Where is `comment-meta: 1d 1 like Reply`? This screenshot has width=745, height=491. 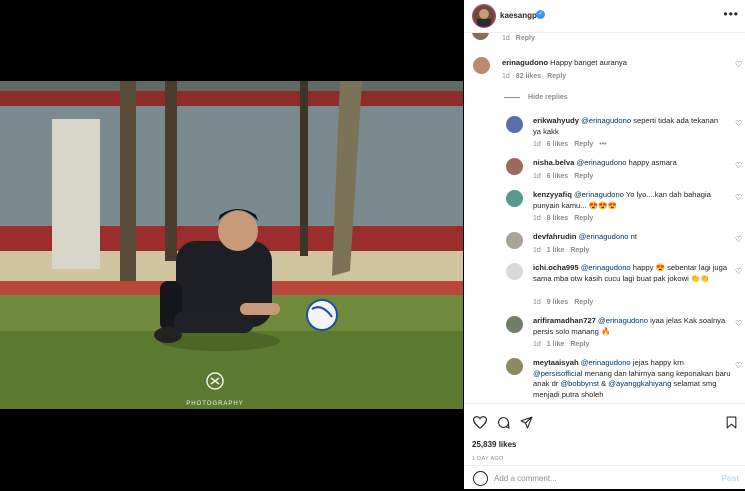
comment-meta: 1d 1 like Reply is located at coordinates (561, 344).